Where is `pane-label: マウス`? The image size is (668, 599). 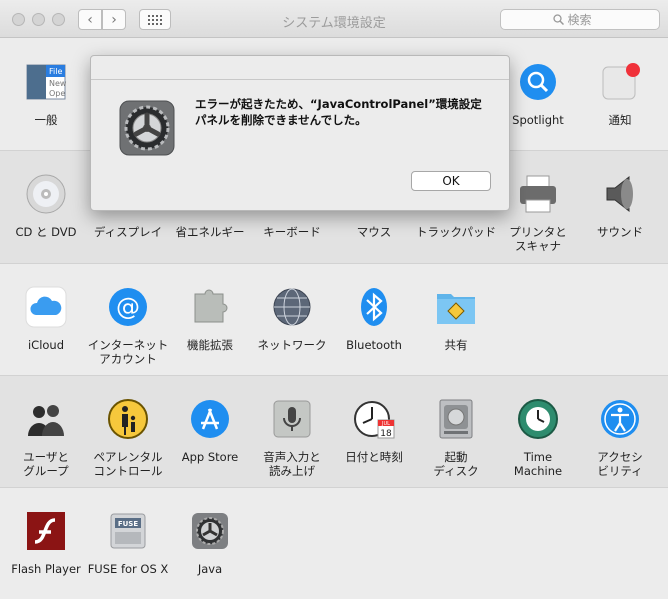 pane-label: マウス is located at coordinates (374, 232).